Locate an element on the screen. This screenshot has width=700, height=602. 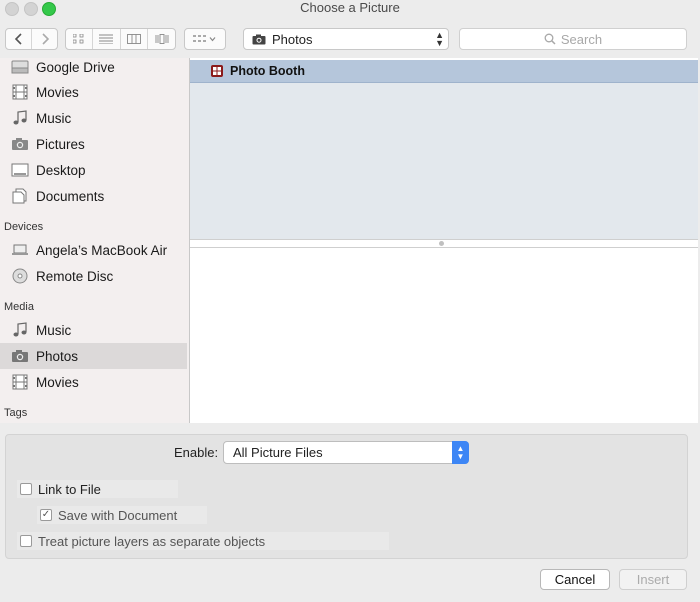
sidebar-item-macbook-air: Angela’s MacBook Air is located at coordinates (93, 250).